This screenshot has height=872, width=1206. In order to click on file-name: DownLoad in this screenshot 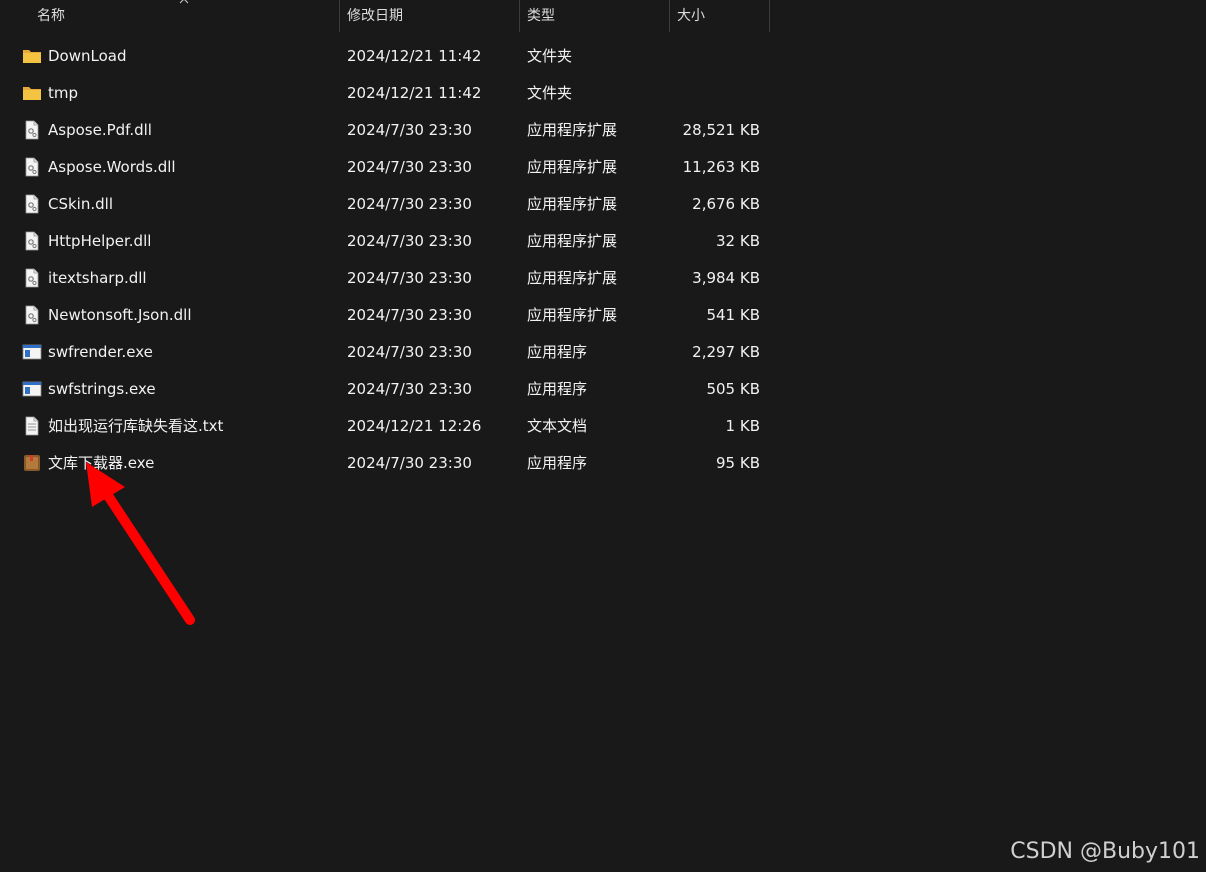, I will do `click(87, 56)`.